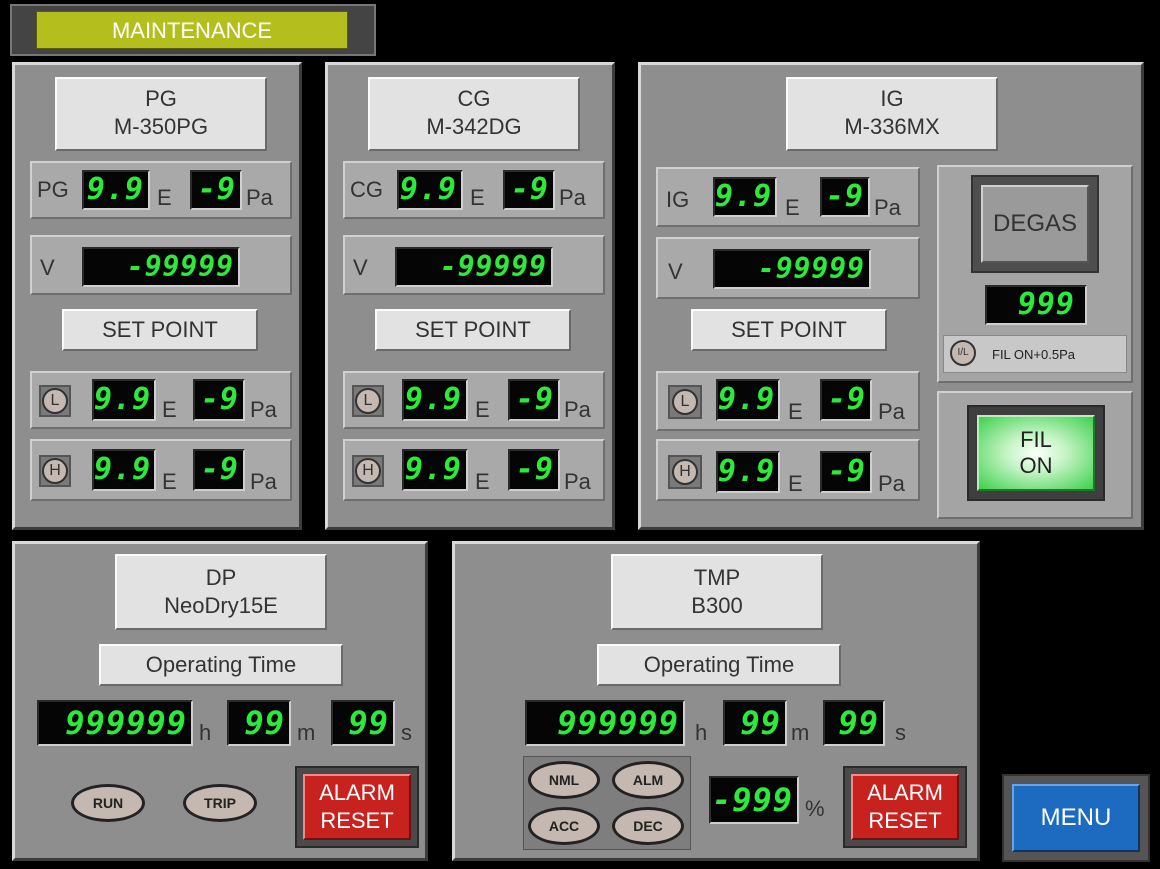 This screenshot has width=1160, height=869. I want to click on interlock-badge: I/L, so click(963, 353).